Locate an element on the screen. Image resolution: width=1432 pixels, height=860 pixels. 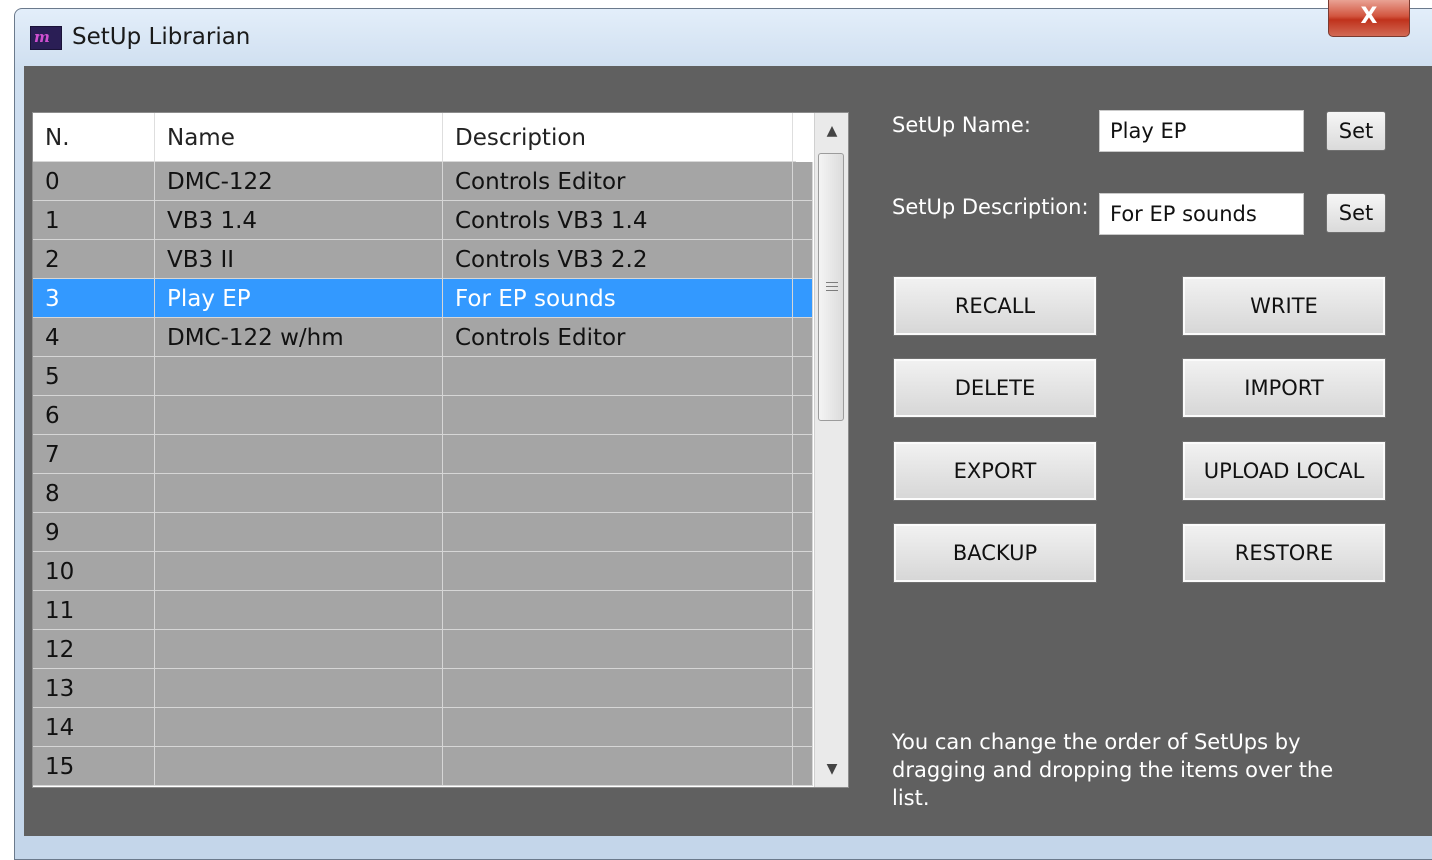
title-bar: m SetUp Librarian is located at coordinates (723, 37).